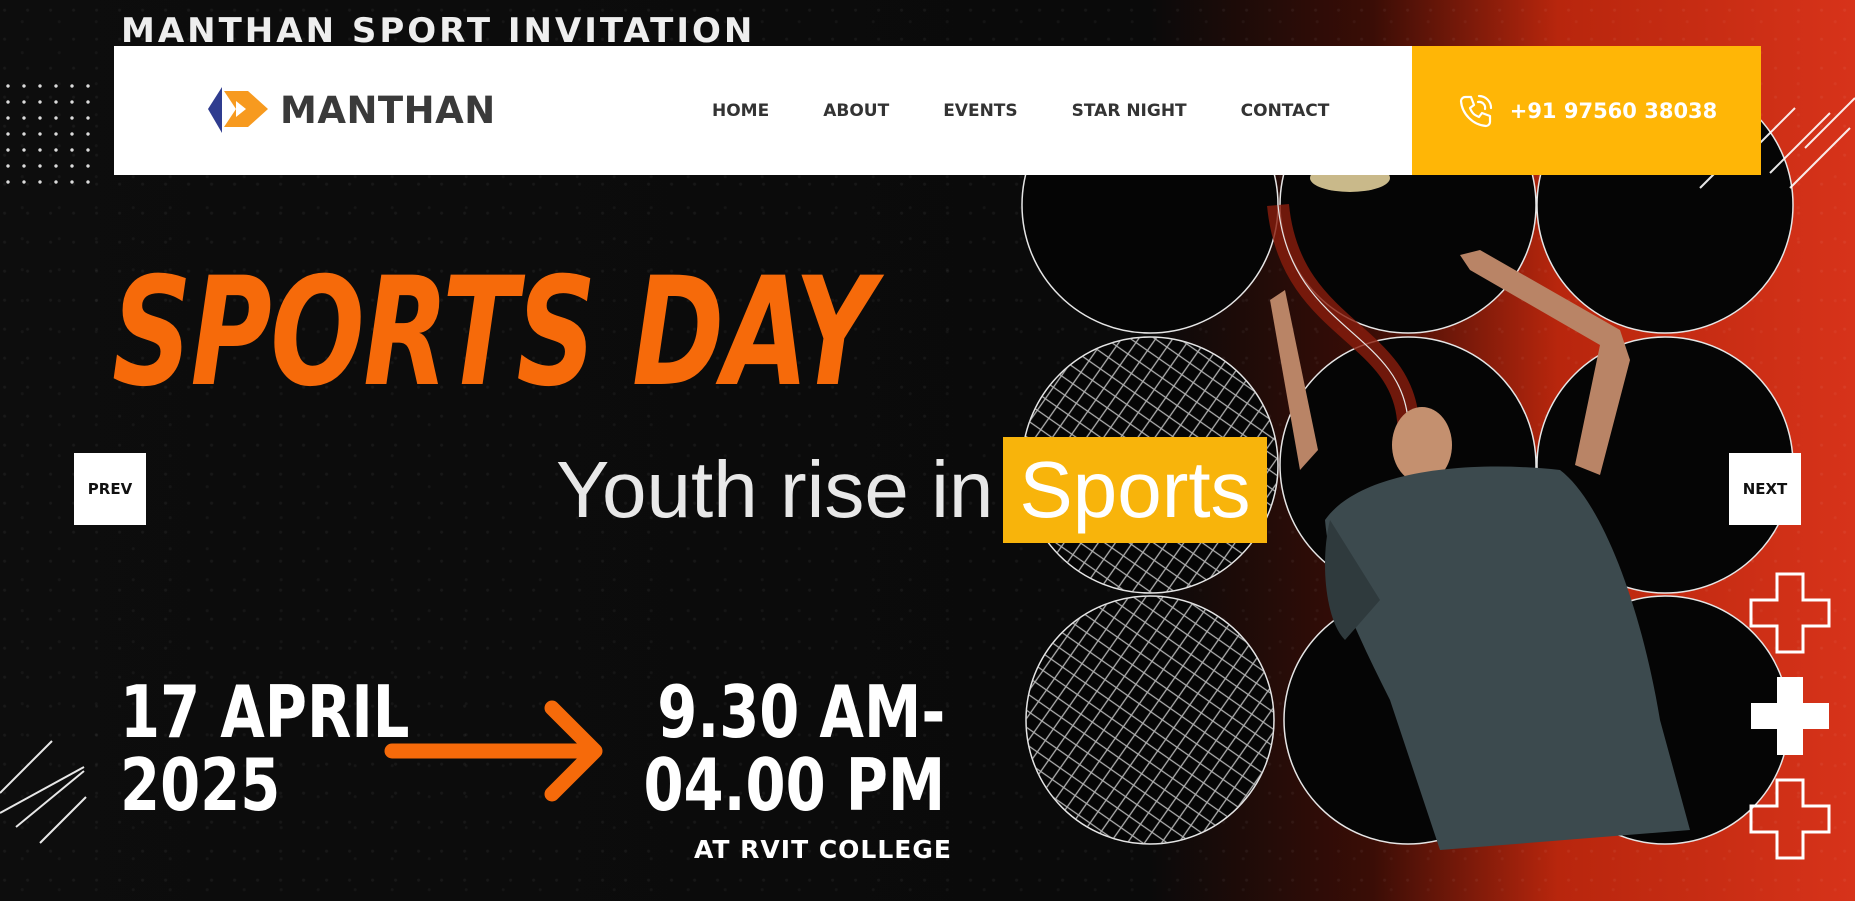 This screenshot has width=1855, height=901. I want to click on subtitle-prefix: Youth rise in, so click(775, 489).